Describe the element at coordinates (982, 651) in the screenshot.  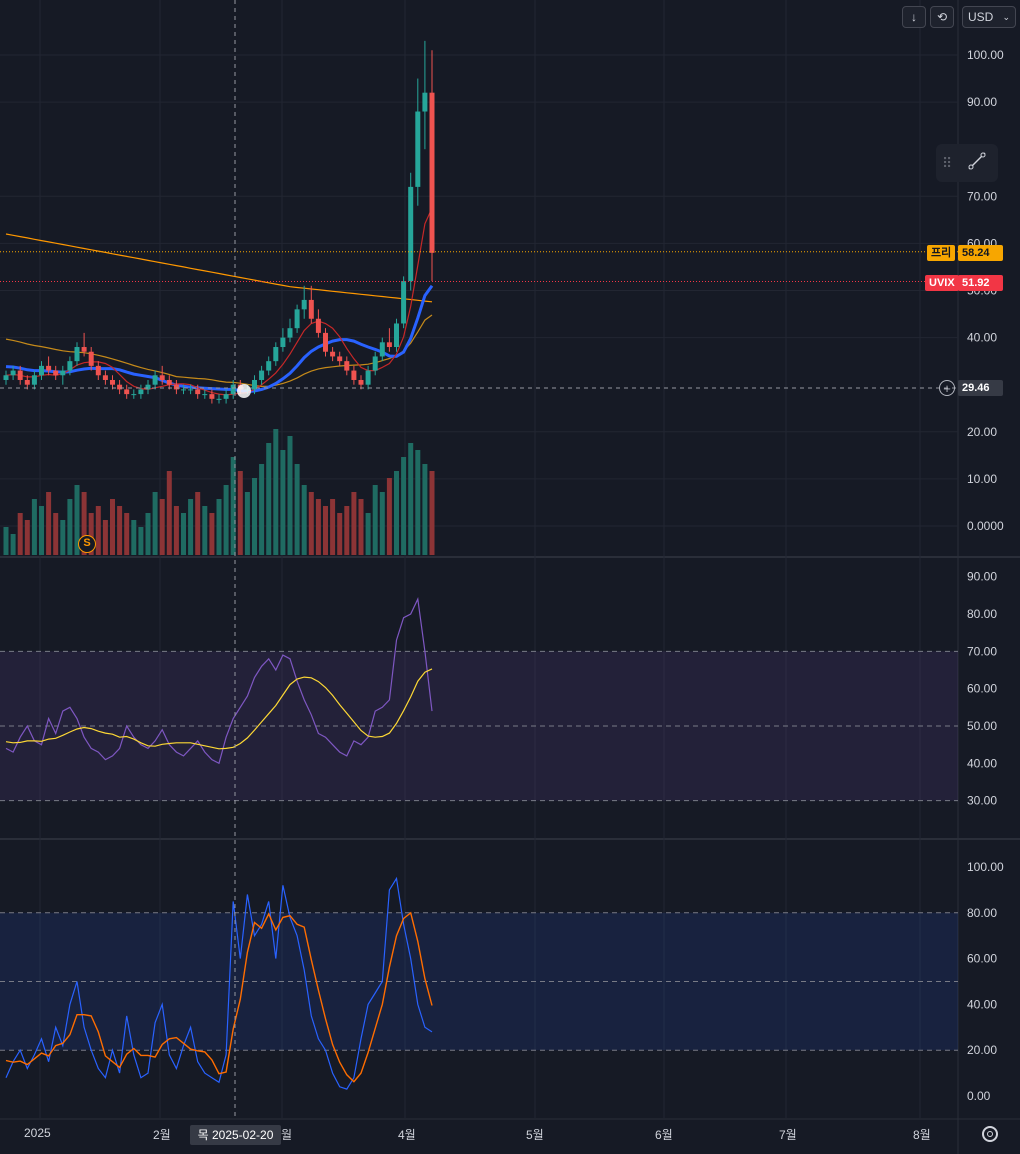
I see `rsi-tick-label: 70.00` at that location.